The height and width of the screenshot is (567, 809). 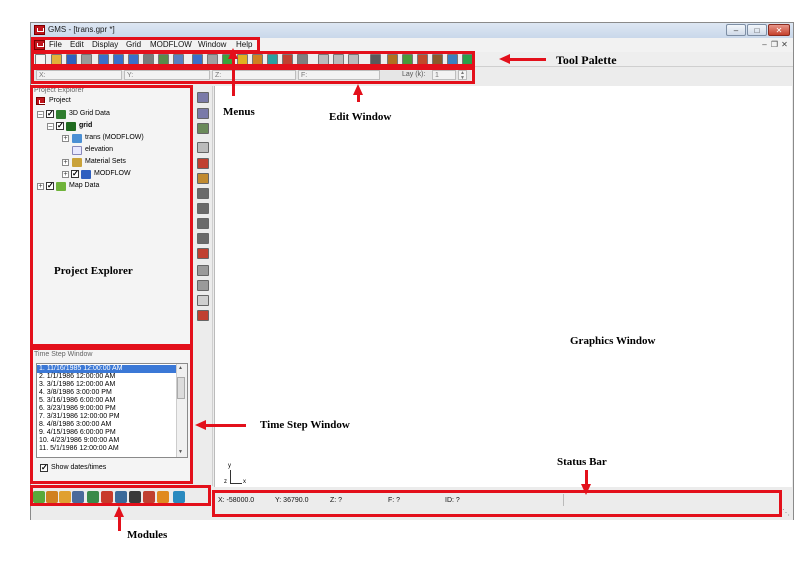 What do you see at coordinates (119, 524) in the screenshot?
I see `arrow-modules` at bounding box center [119, 524].